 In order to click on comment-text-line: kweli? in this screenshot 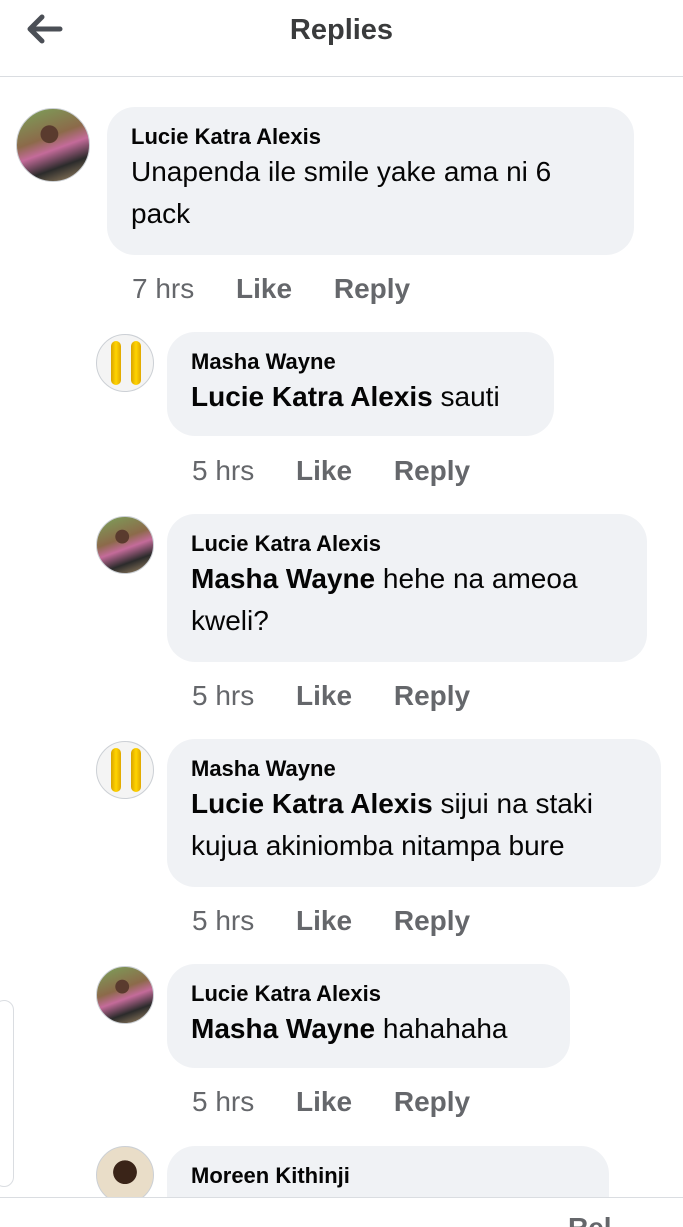, I will do `click(230, 620)`.